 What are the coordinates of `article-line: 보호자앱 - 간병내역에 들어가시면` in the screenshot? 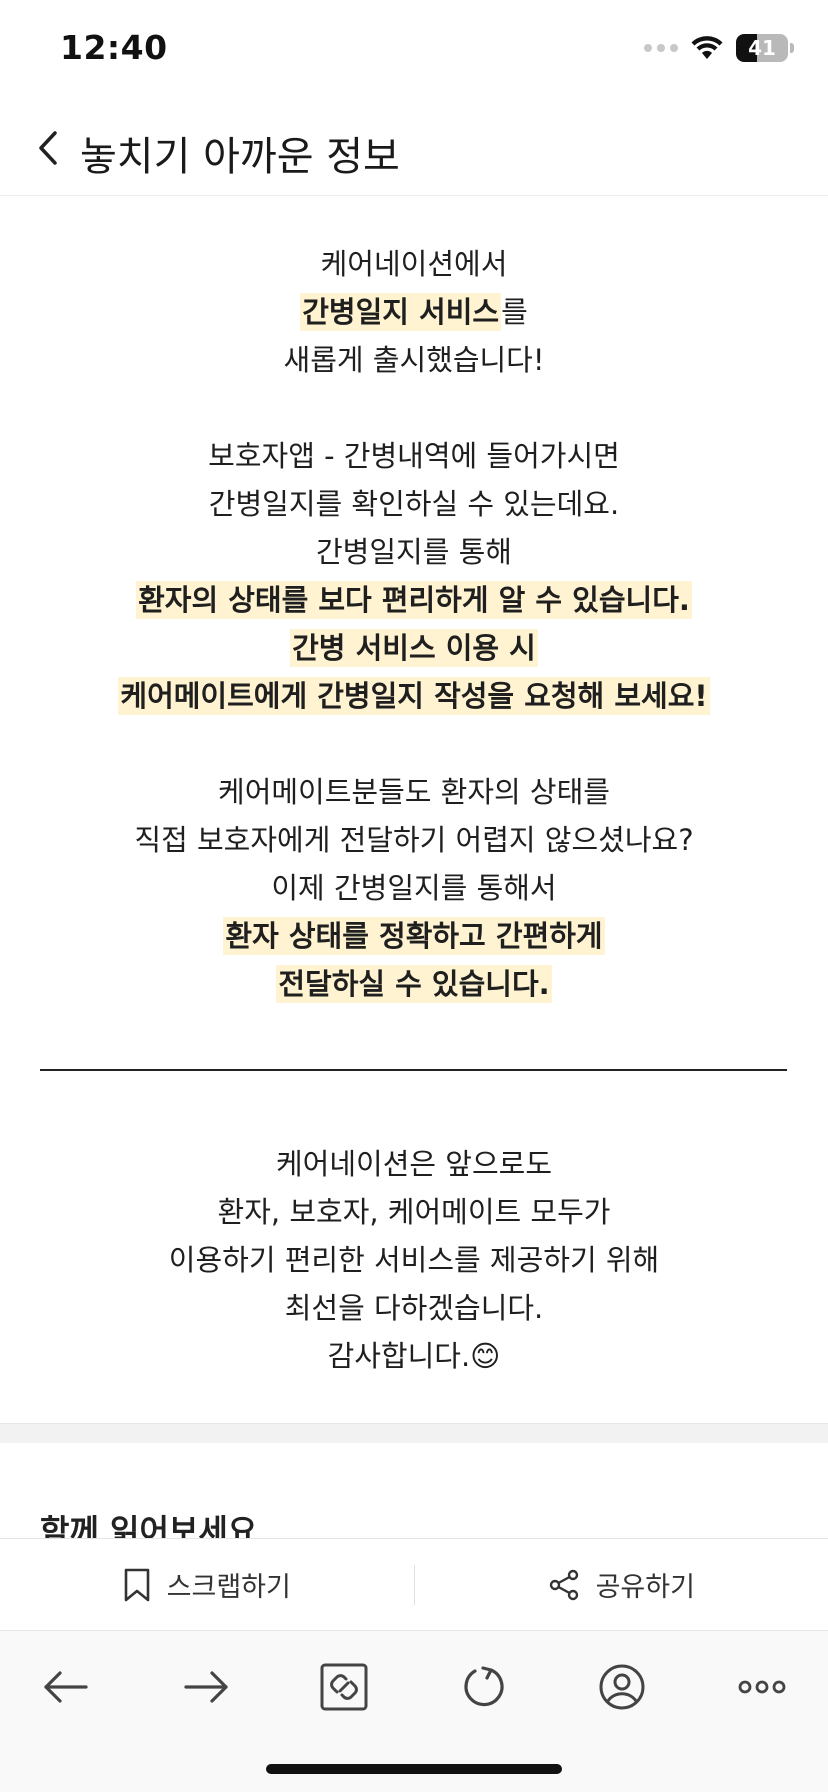 It's located at (414, 456).